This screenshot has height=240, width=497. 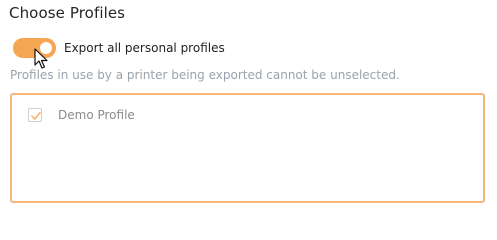 I want to click on profile-list-item: Demo Profile, so click(x=81, y=115).